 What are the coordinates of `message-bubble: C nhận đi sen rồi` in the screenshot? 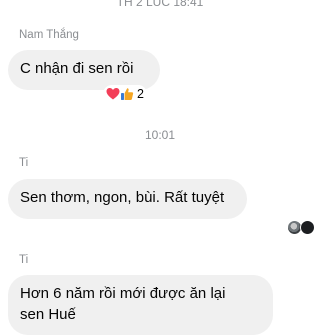 It's located at (84, 70).